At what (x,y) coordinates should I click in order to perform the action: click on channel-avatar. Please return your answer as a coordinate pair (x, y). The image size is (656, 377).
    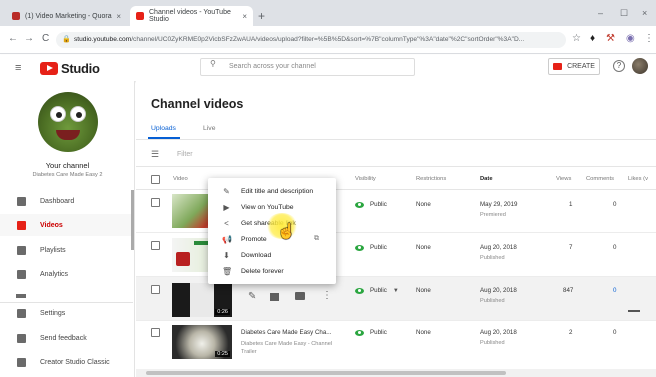
    Looking at the image, I should click on (68, 122).